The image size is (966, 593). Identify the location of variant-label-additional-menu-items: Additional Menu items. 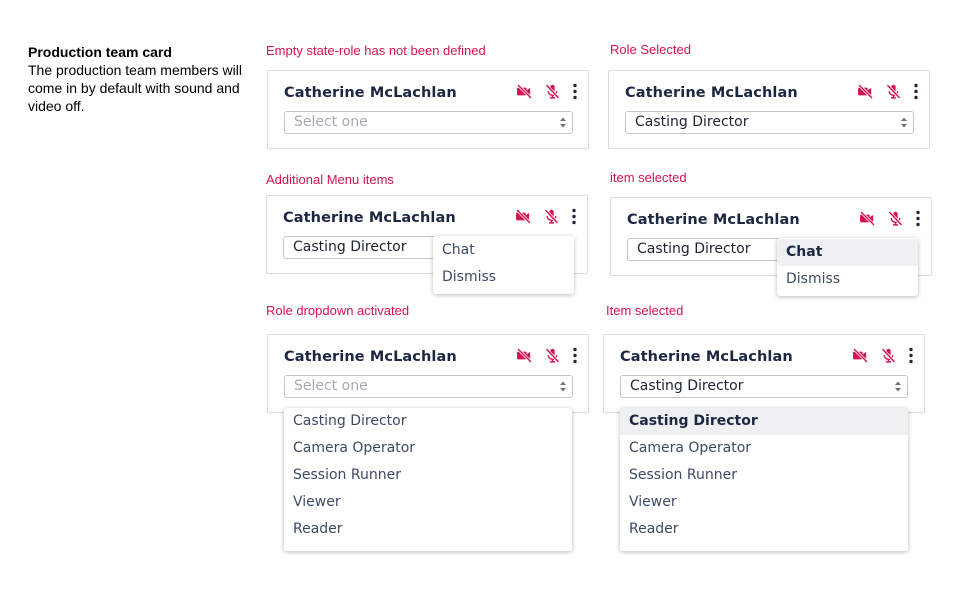
(330, 179).